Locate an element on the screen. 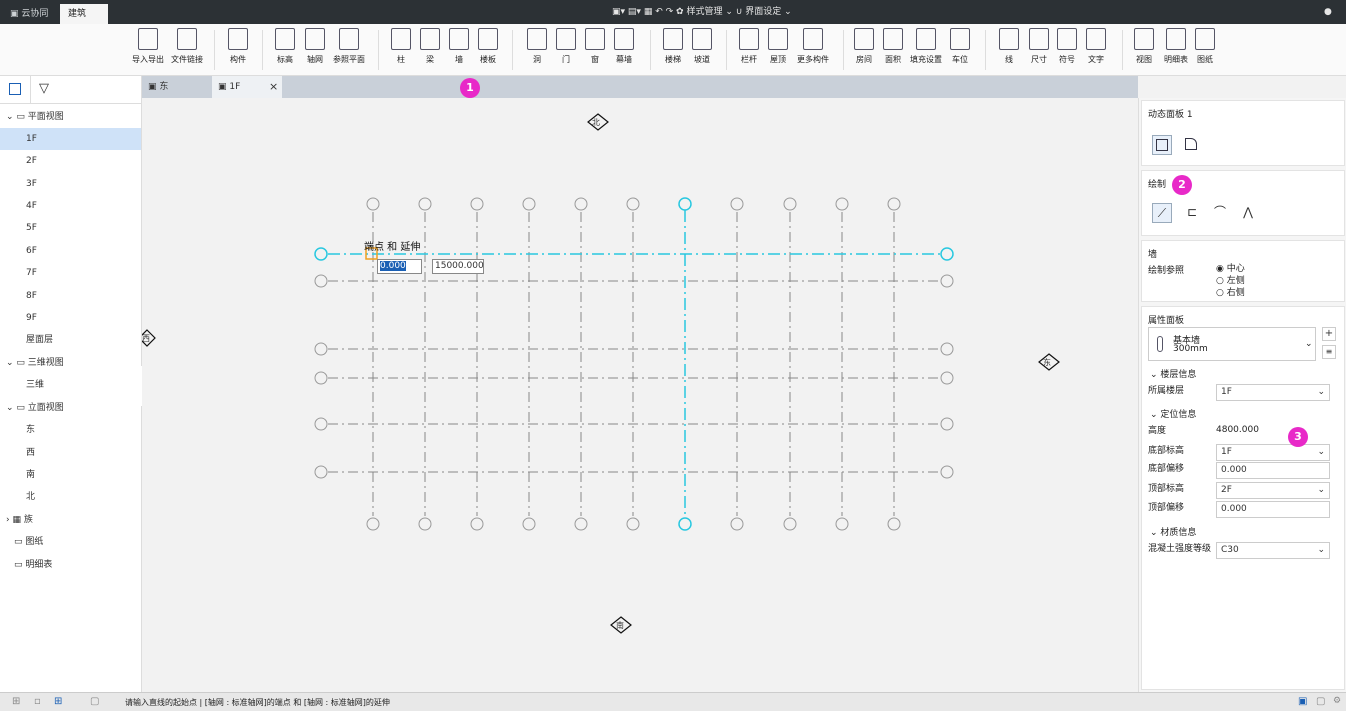 This screenshot has width=1346, height=711. extension-input: 15000.000 is located at coordinates (458, 266).